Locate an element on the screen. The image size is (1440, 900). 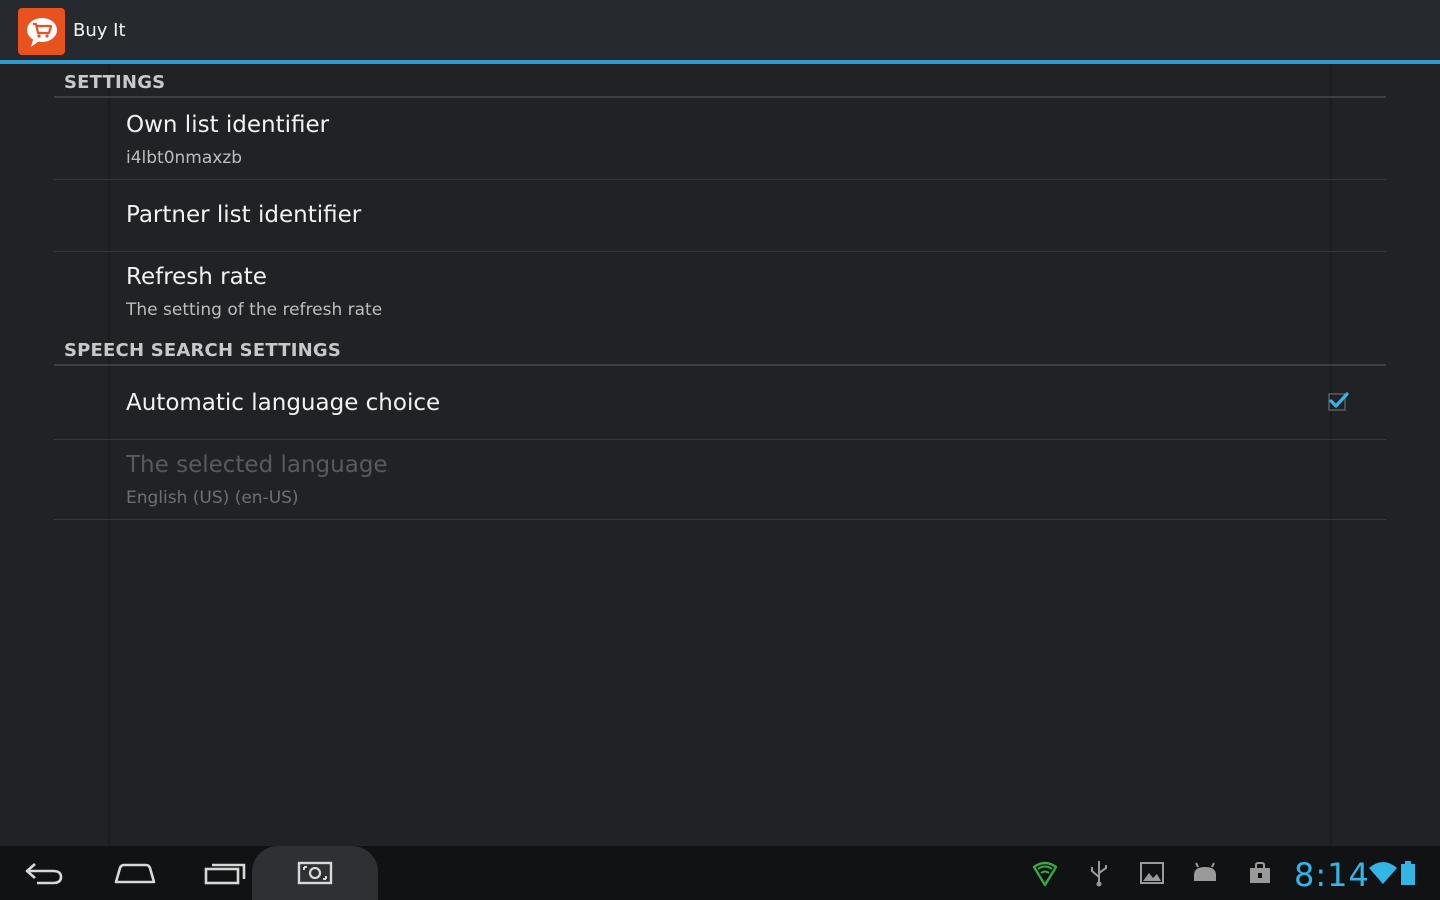
pref-title: Automatic language choice is located at coordinates (283, 403).